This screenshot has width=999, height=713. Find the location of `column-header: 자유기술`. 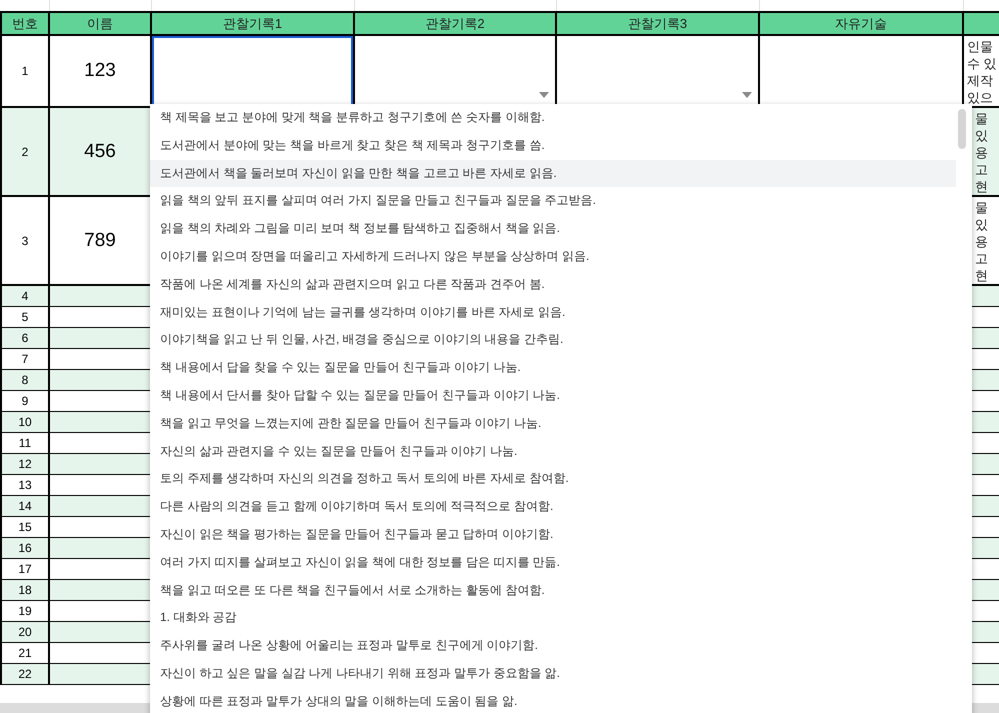

column-header: 자유기술 is located at coordinates (861, 23).